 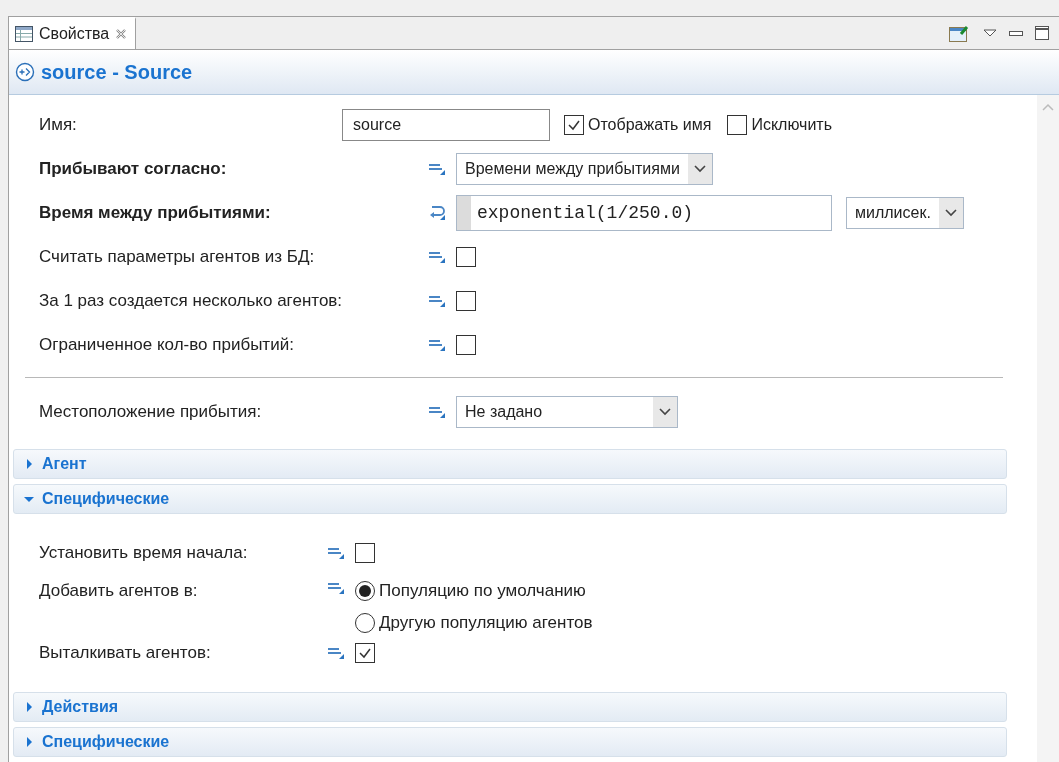 What do you see at coordinates (650, 125) in the screenshot?
I see `checkbox-label: Отображать имя` at bounding box center [650, 125].